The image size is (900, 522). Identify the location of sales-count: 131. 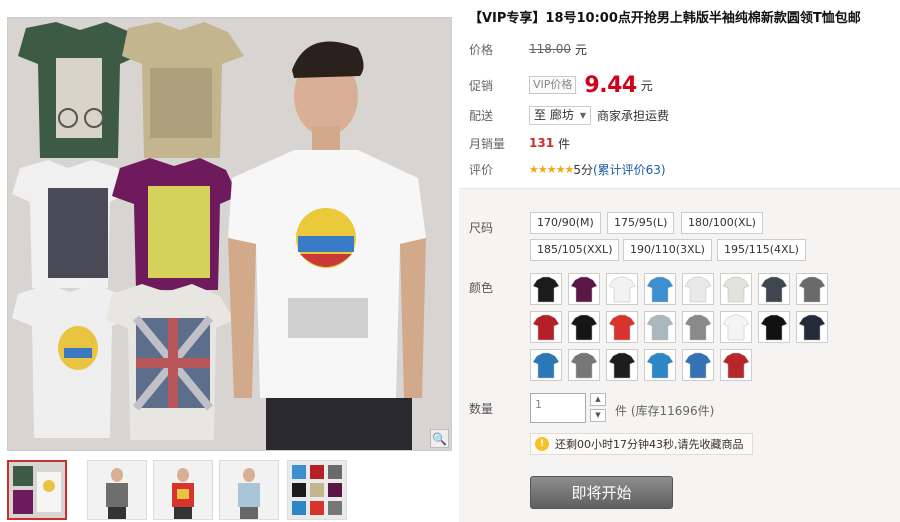
(542, 143).